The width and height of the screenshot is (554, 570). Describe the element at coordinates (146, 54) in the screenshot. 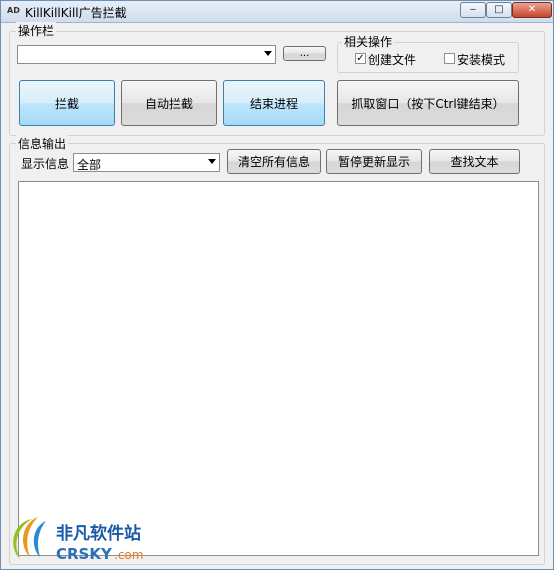

I see `target-combo` at that location.